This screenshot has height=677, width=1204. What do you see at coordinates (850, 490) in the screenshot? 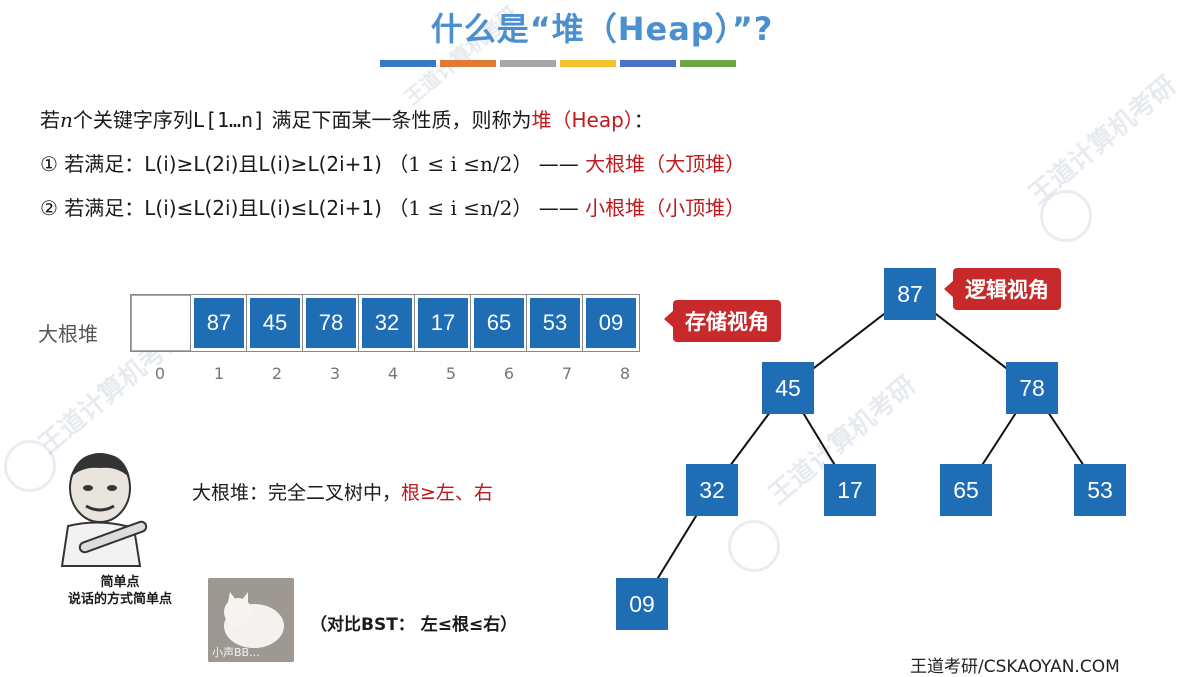
I see `tree-node: 17` at bounding box center [850, 490].